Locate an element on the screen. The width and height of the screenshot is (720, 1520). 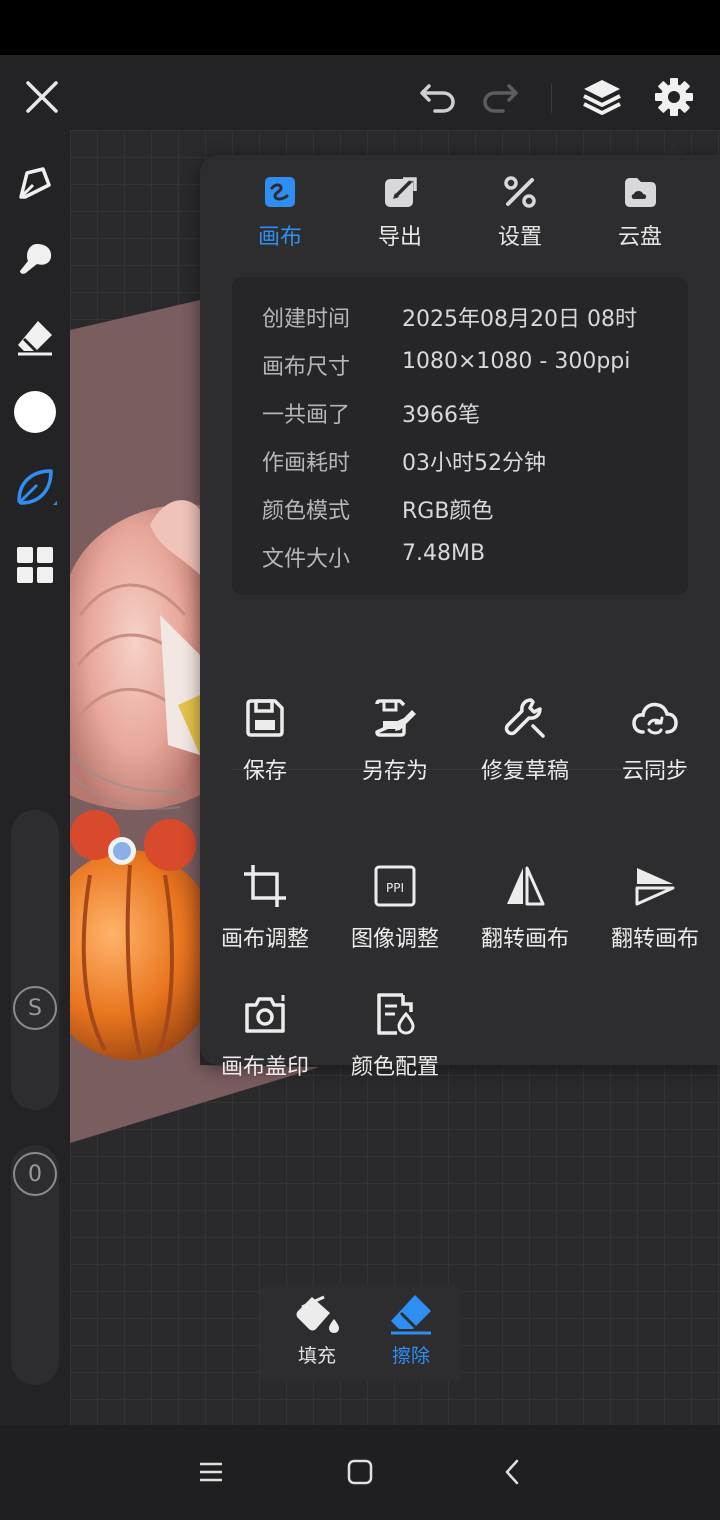
tab-label: 云盘 is located at coordinates (639, 237).